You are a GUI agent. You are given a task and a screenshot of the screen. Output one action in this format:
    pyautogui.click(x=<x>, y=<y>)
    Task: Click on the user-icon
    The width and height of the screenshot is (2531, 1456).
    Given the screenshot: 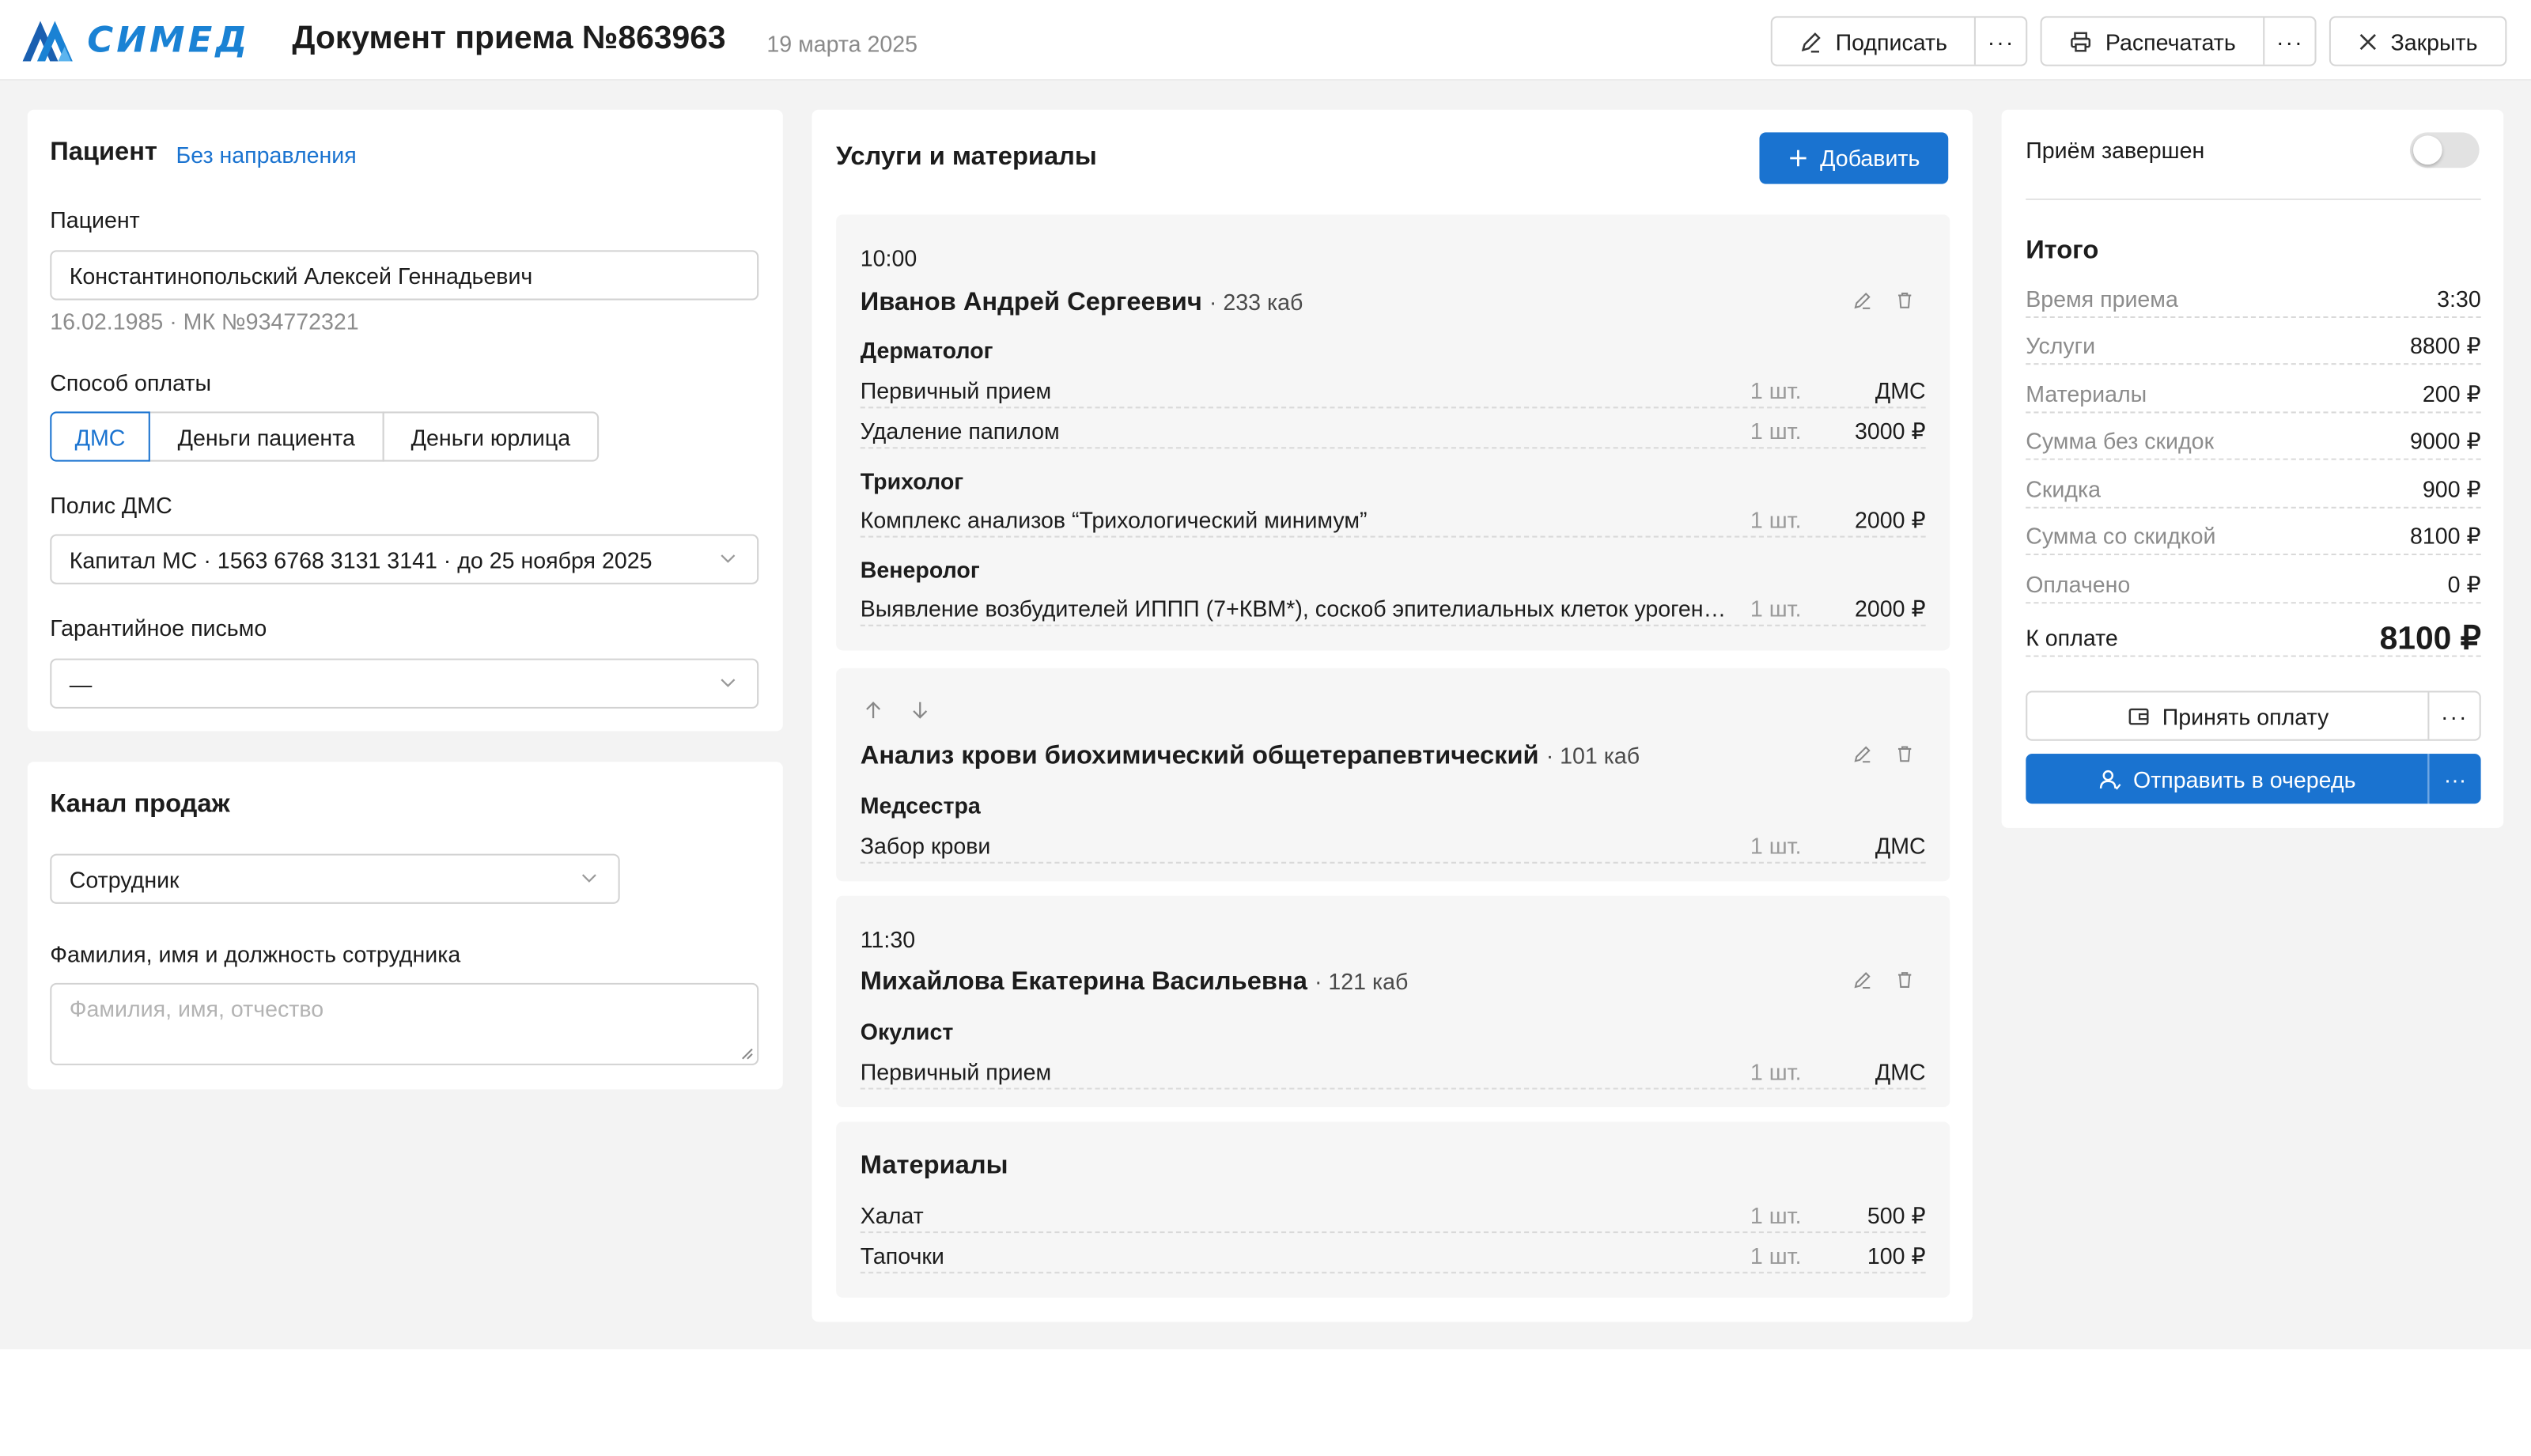 What is the action you would take?
    pyautogui.click(x=2109, y=779)
    